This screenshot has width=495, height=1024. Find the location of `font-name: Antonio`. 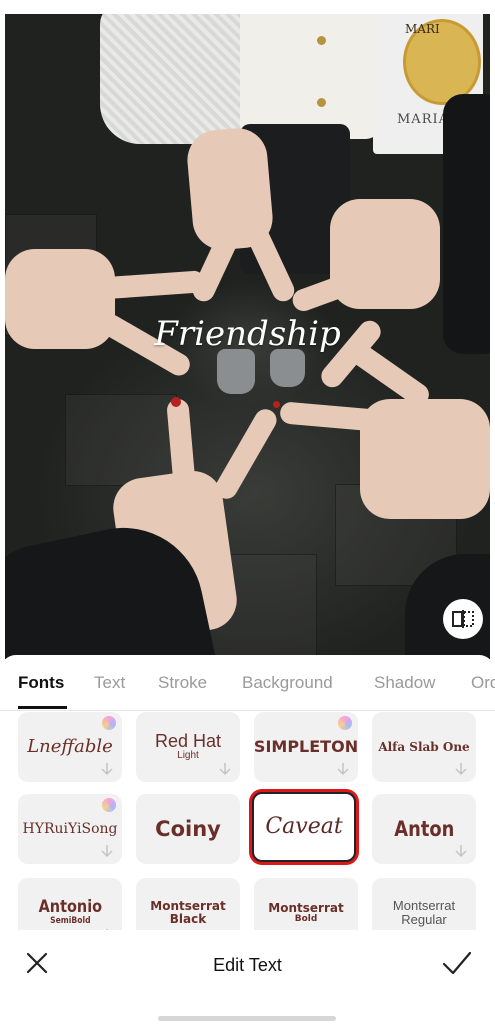

font-name: Antonio is located at coordinates (70, 907).